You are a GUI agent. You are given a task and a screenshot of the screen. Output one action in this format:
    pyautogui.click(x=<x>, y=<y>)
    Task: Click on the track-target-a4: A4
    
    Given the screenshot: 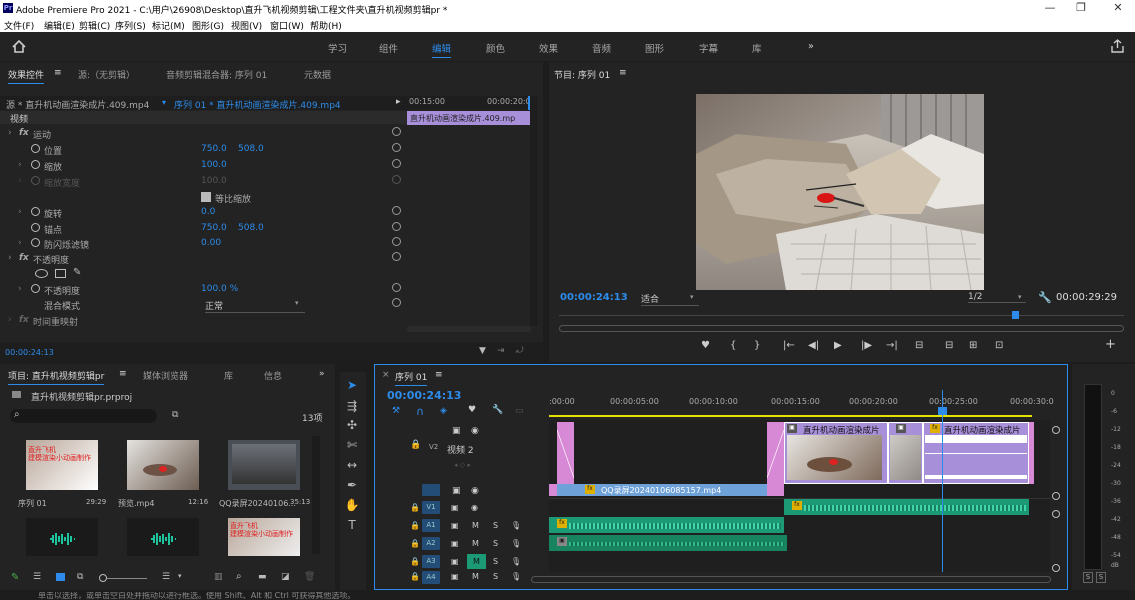 What is the action you would take?
    pyautogui.click(x=431, y=577)
    